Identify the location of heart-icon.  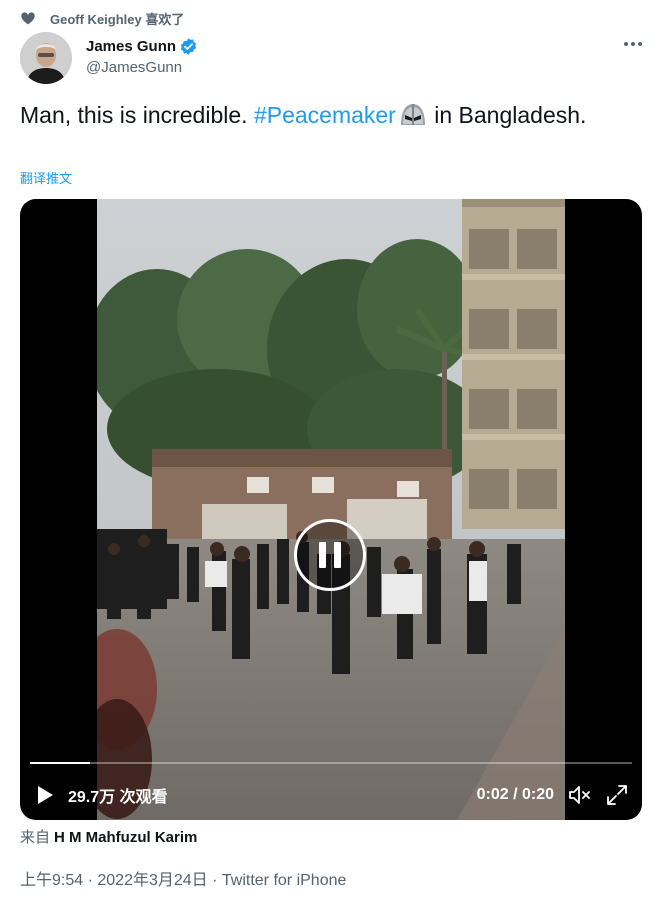
(28, 18).